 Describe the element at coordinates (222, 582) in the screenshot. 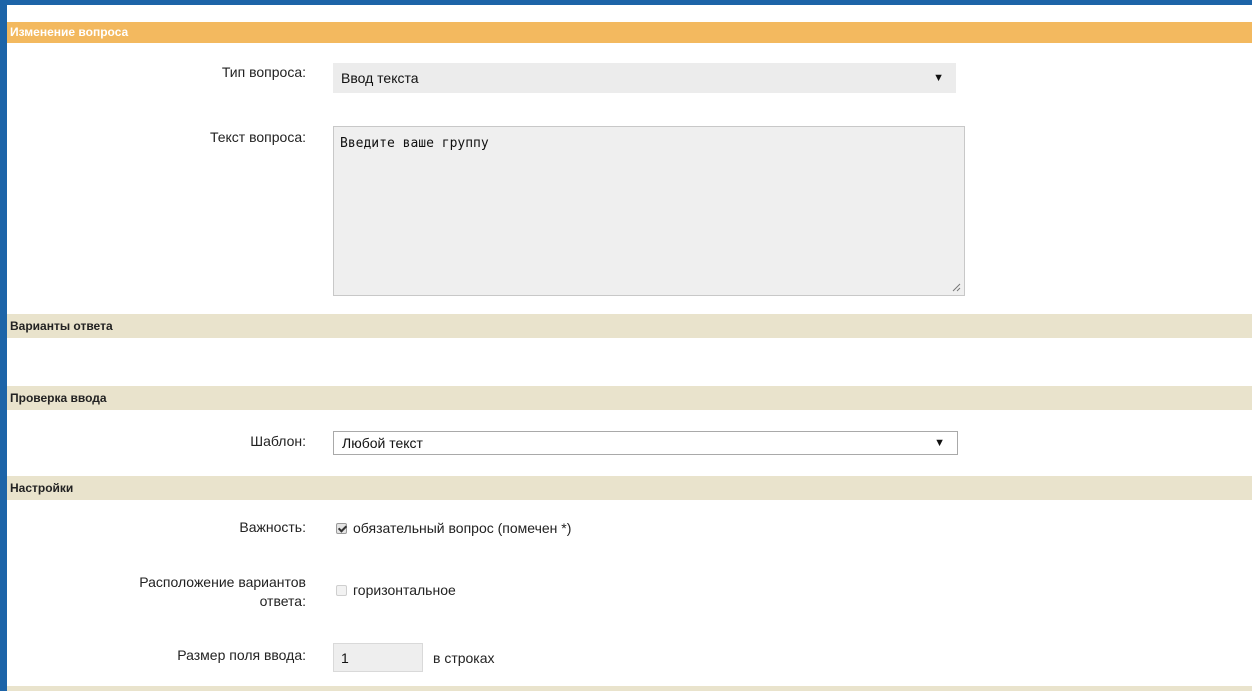

I see `layout-label-line1: Расположение вариантов` at that location.